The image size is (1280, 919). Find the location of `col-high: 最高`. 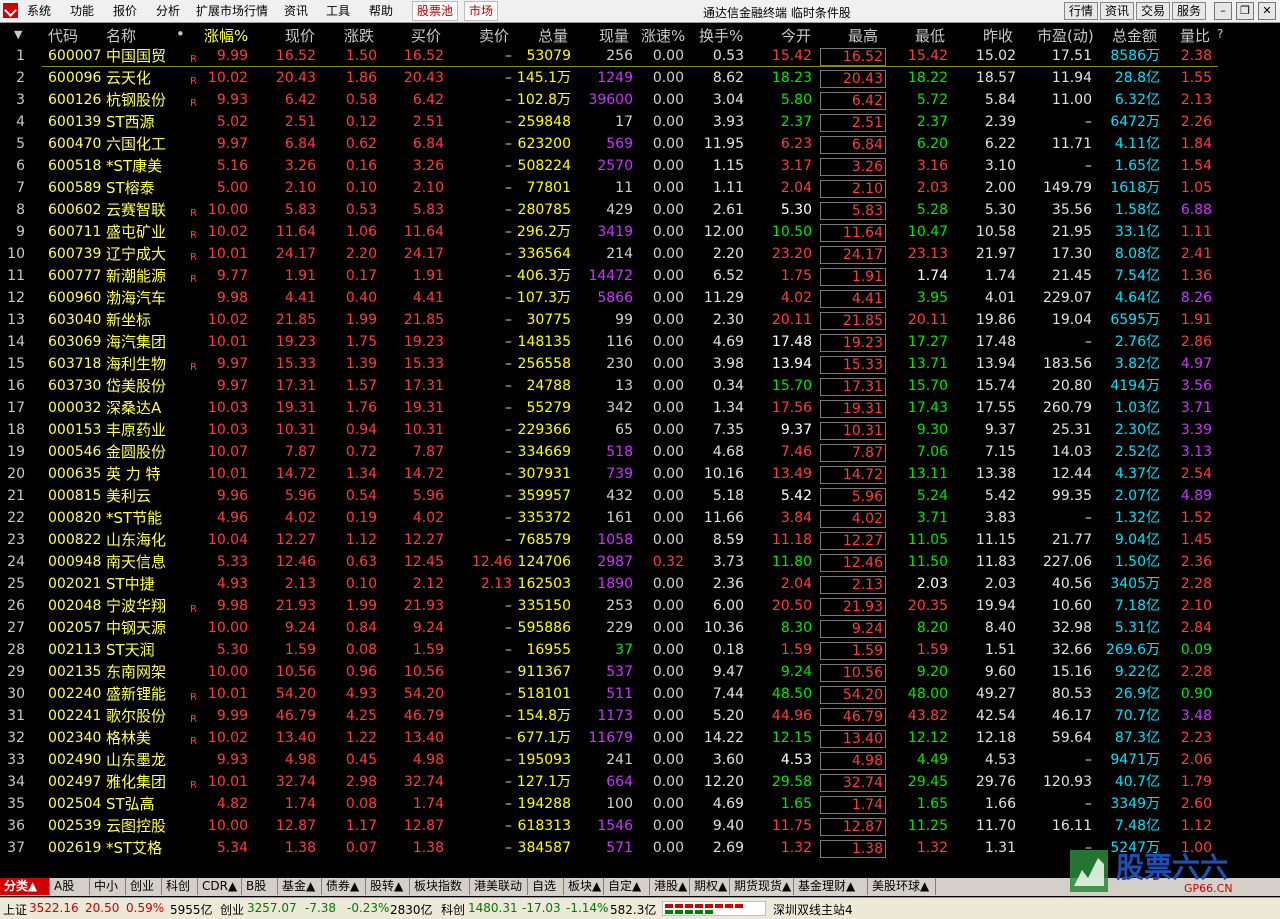

col-high: 最高 is located at coordinates (863, 35).